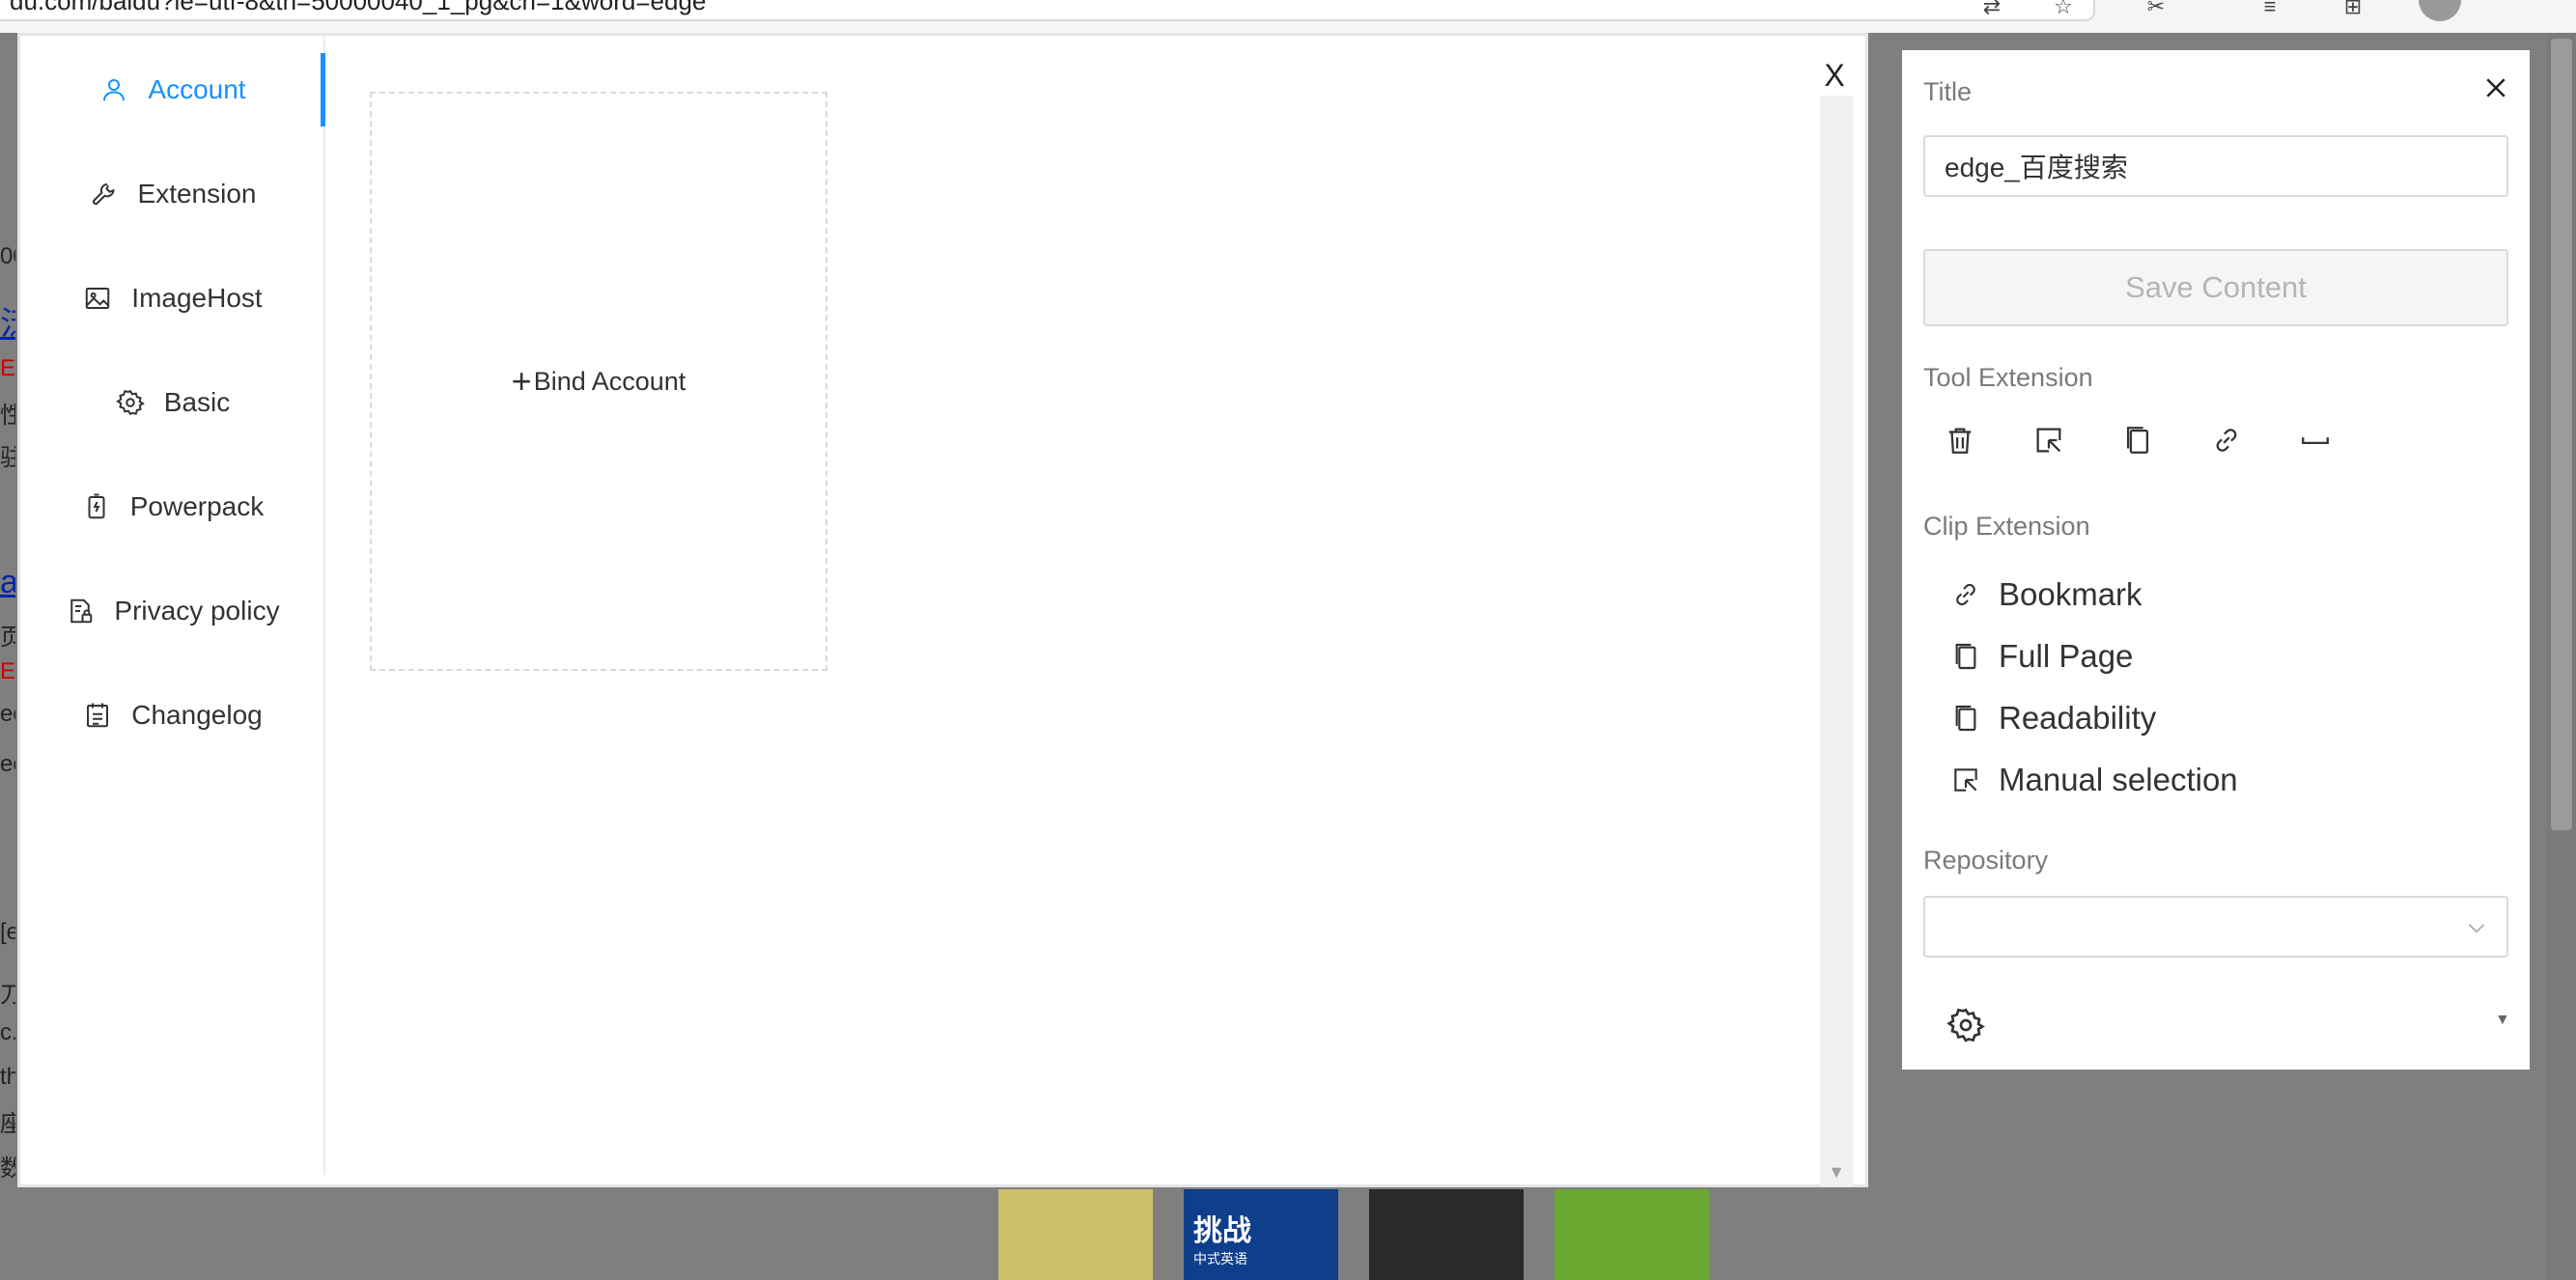  Describe the element at coordinates (8, 995) in the screenshot. I see `bg-text: 刀` at that location.